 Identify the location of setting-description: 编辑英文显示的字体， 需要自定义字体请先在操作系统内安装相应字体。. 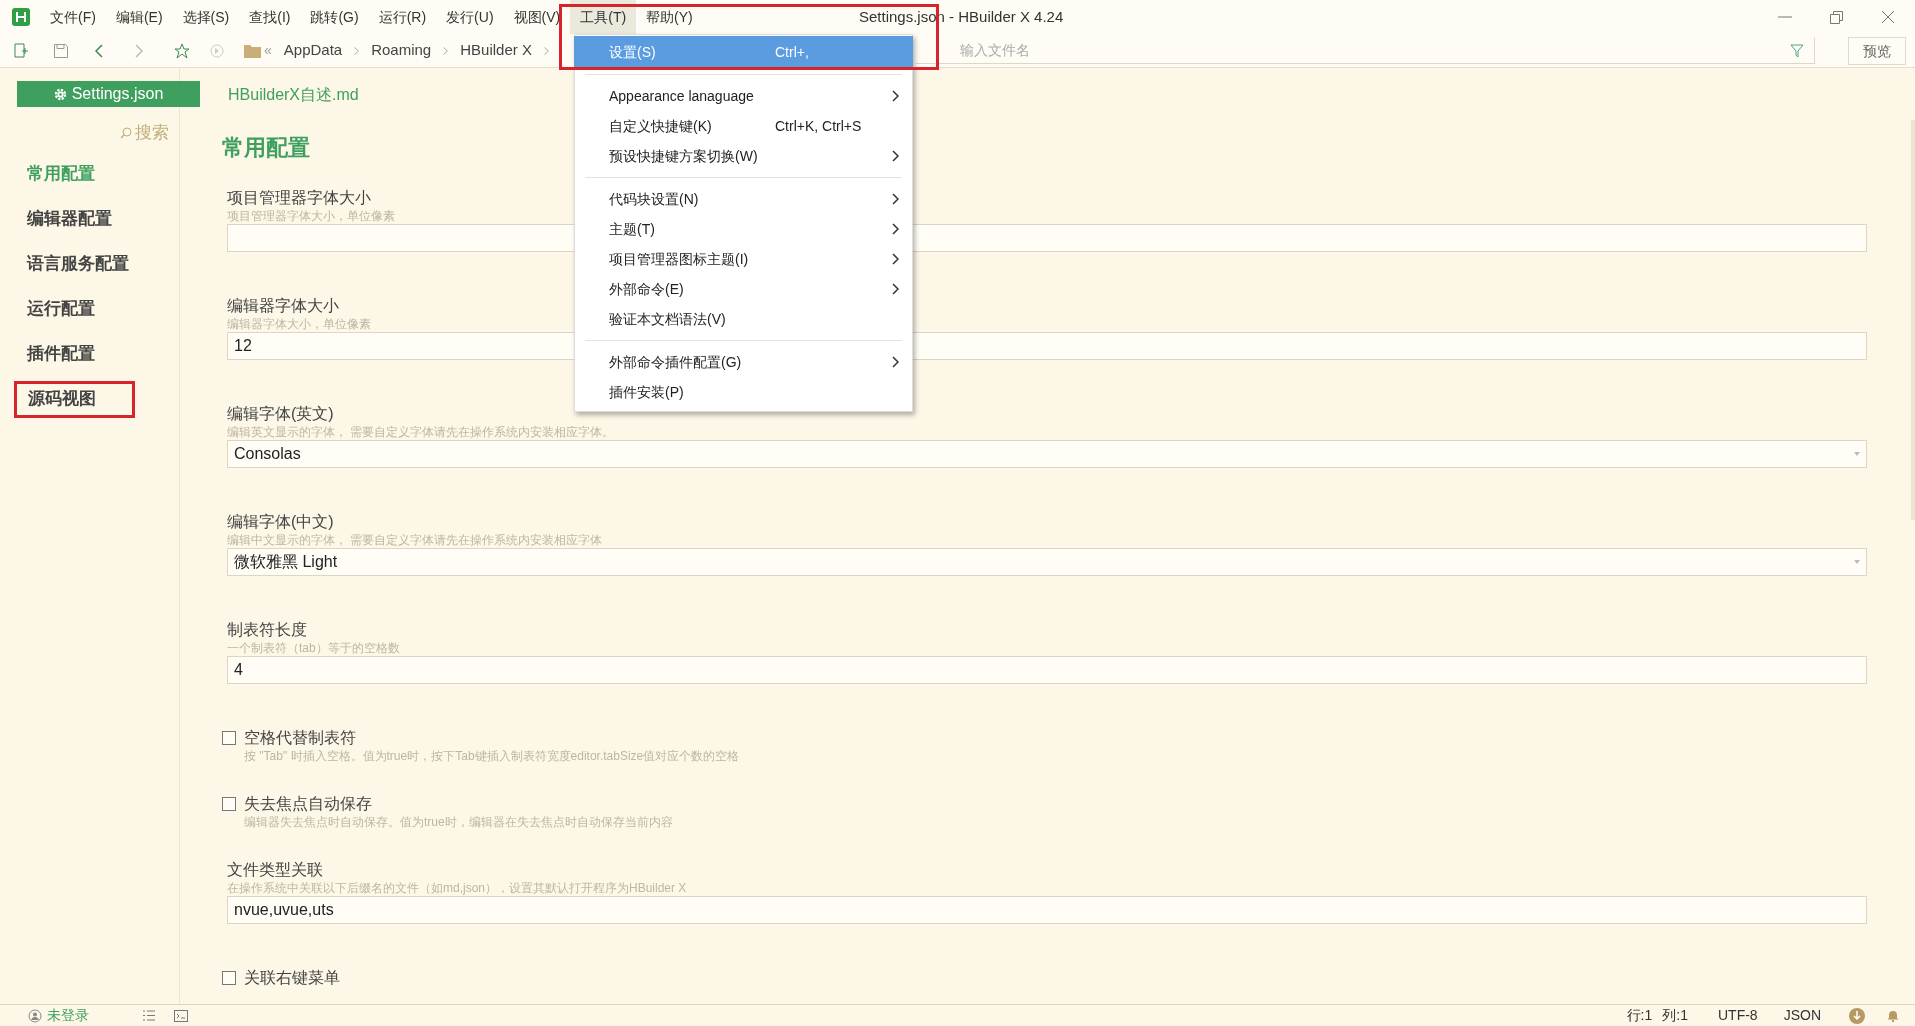
(421, 432).